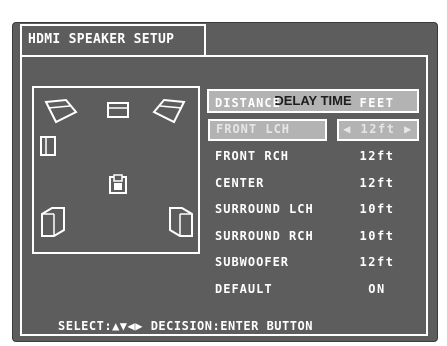 This screenshot has width=447, height=346. What do you see at coordinates (248, 103) in the screenshot?
I see `setting-label: DISTANCE` at bounding box center [248, 103].